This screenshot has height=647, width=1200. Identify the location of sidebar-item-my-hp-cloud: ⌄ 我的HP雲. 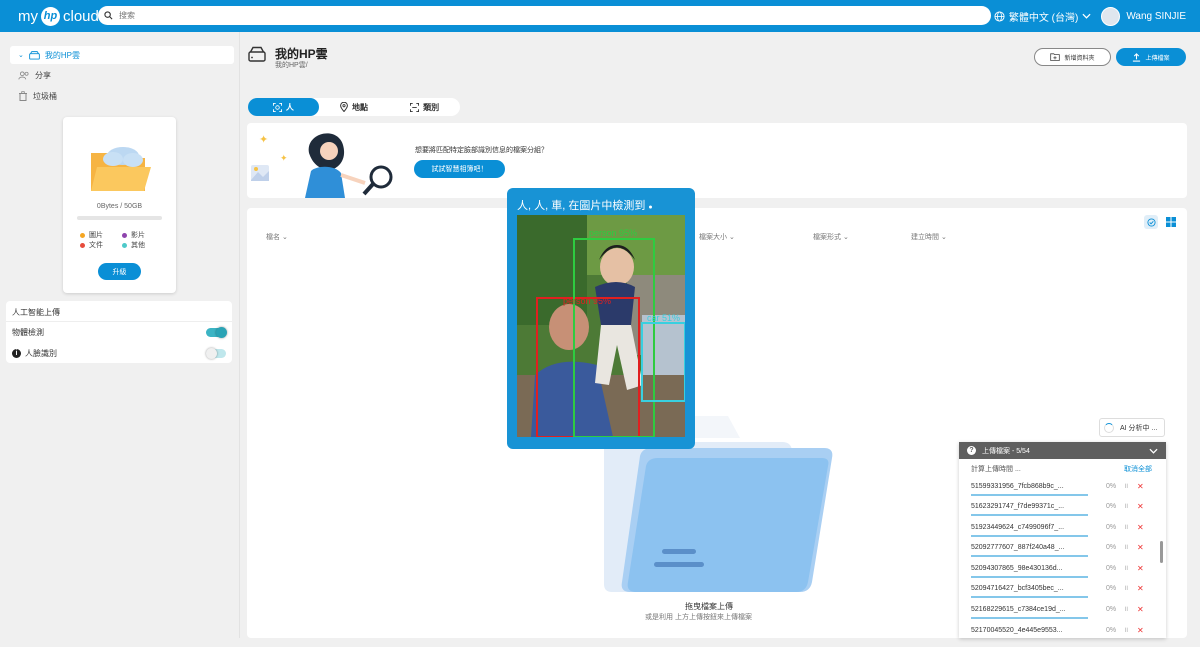
(122, 55).